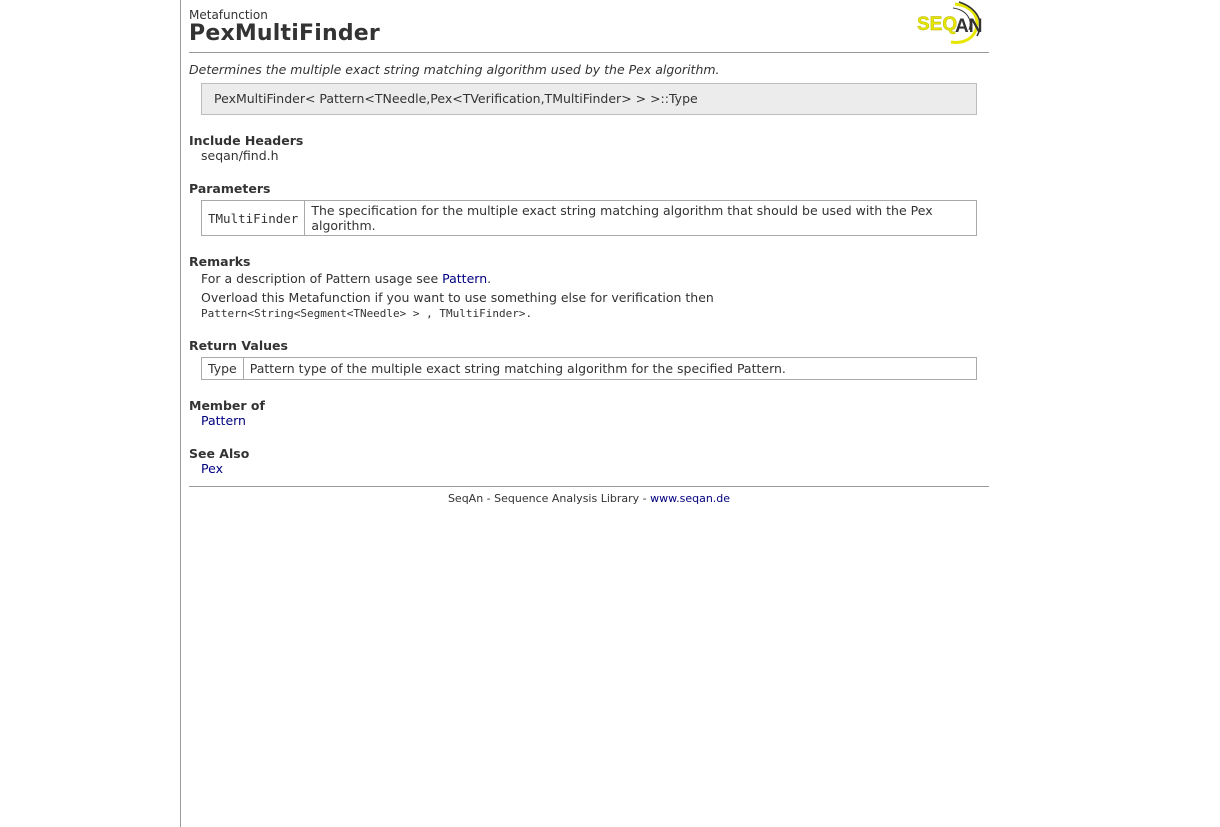  I want to click on member-of-link: Pattern, so click(223, 420).